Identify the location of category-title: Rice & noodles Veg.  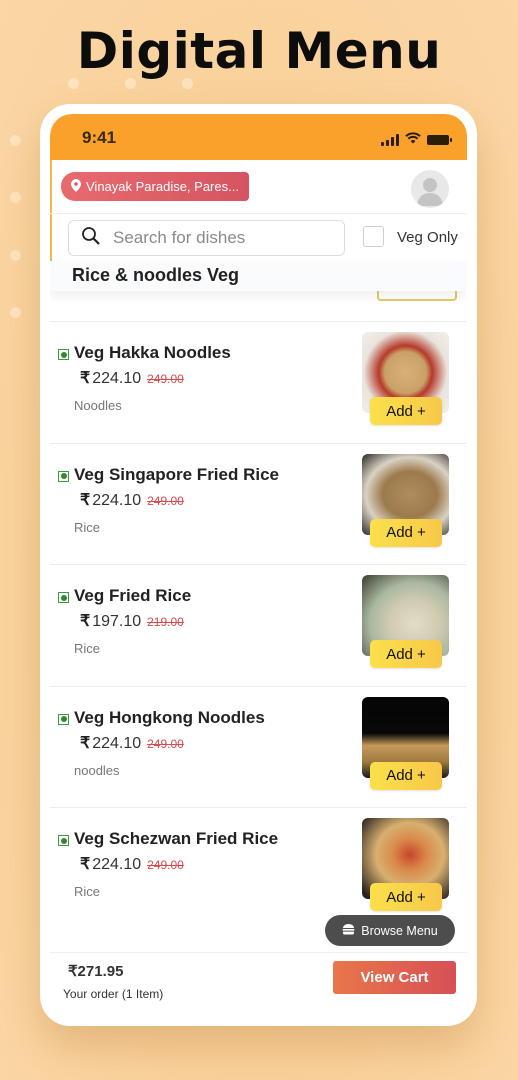
(156, 275).